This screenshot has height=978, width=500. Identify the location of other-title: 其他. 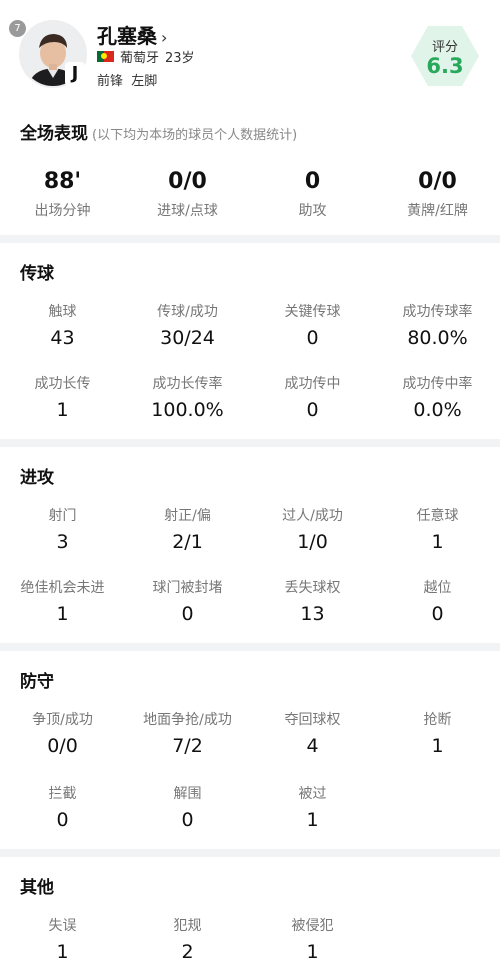
(37, 888).